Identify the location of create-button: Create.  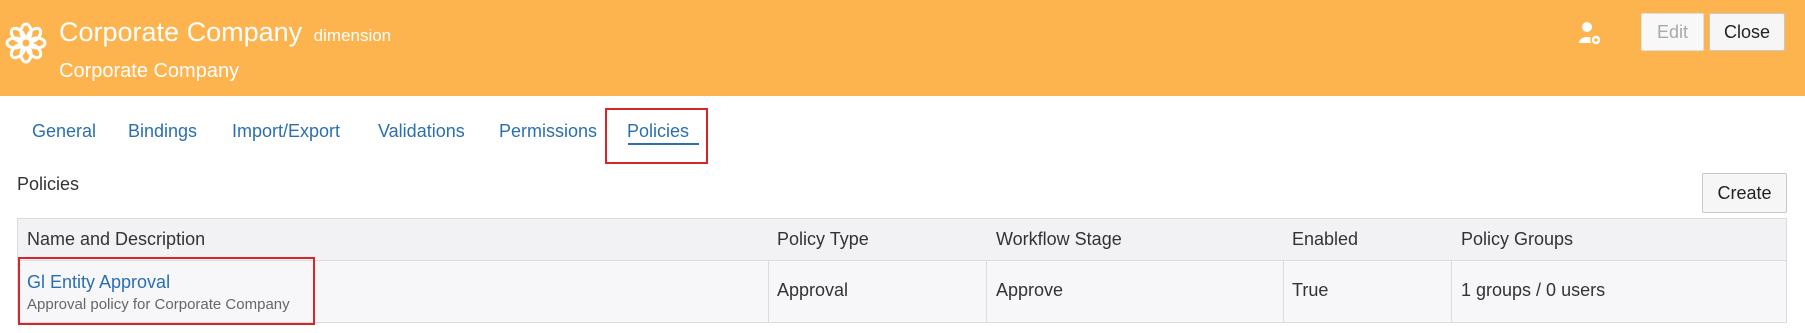
(1744, 193).